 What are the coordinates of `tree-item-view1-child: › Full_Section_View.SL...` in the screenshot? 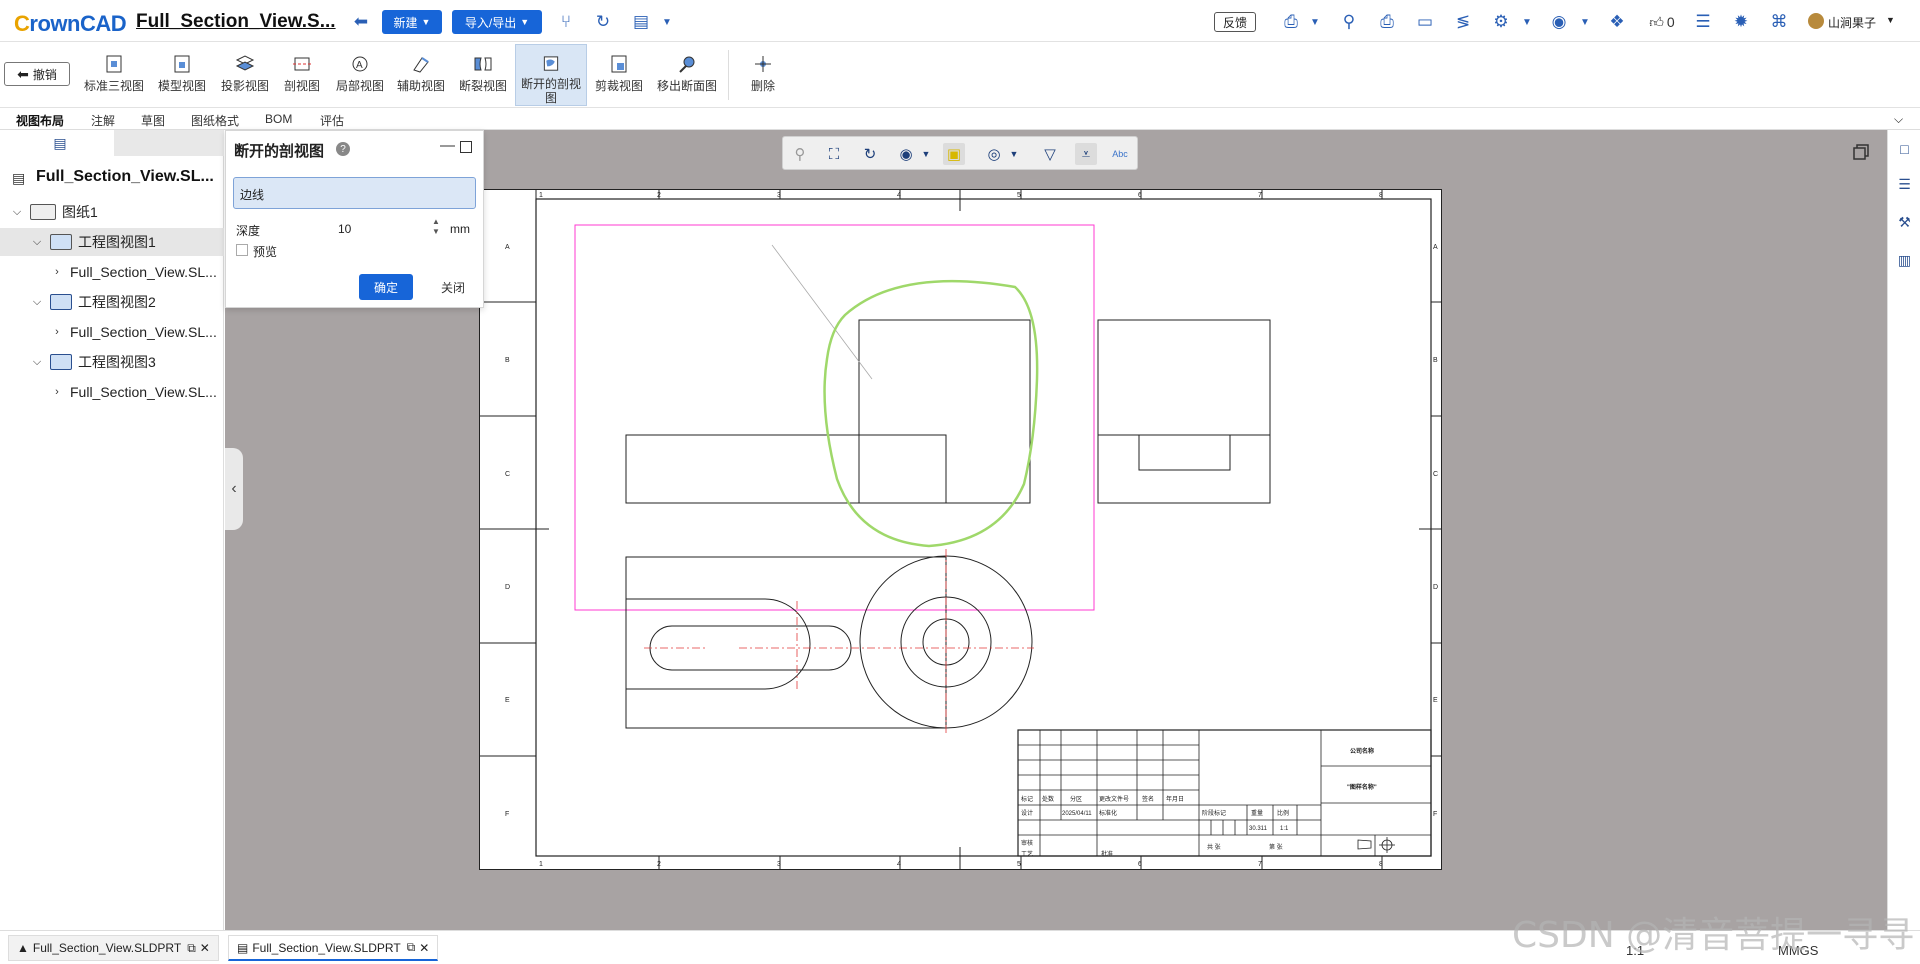 It's located at (112, 272).